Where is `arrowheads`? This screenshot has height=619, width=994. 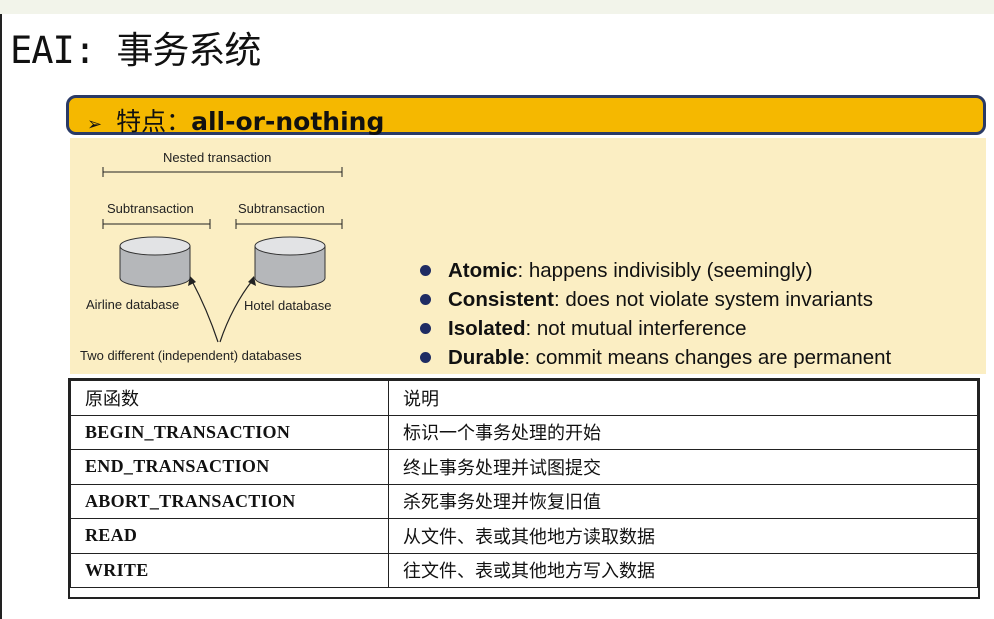 arrowheads is located at coordinates (222, 281).